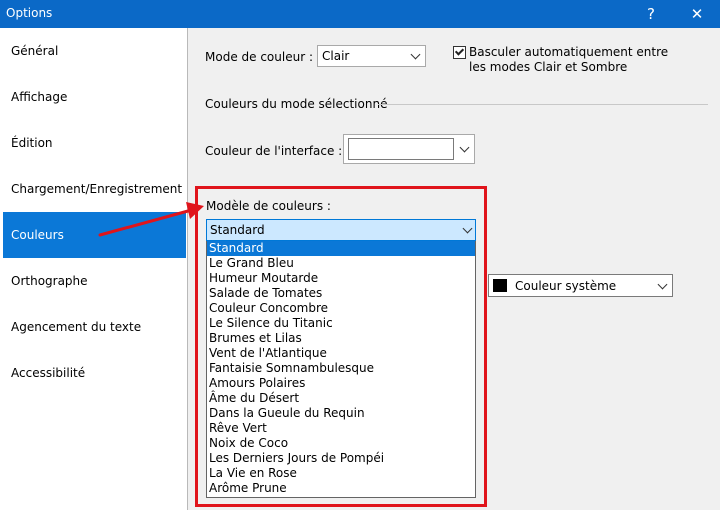 Image resolution: width=720 pixels, height=510 pixels. What do you see at coordinates (341, 428) in the screenshot?
I see `color-model-option: Rêve Vert` at bounding box center [341, 428].